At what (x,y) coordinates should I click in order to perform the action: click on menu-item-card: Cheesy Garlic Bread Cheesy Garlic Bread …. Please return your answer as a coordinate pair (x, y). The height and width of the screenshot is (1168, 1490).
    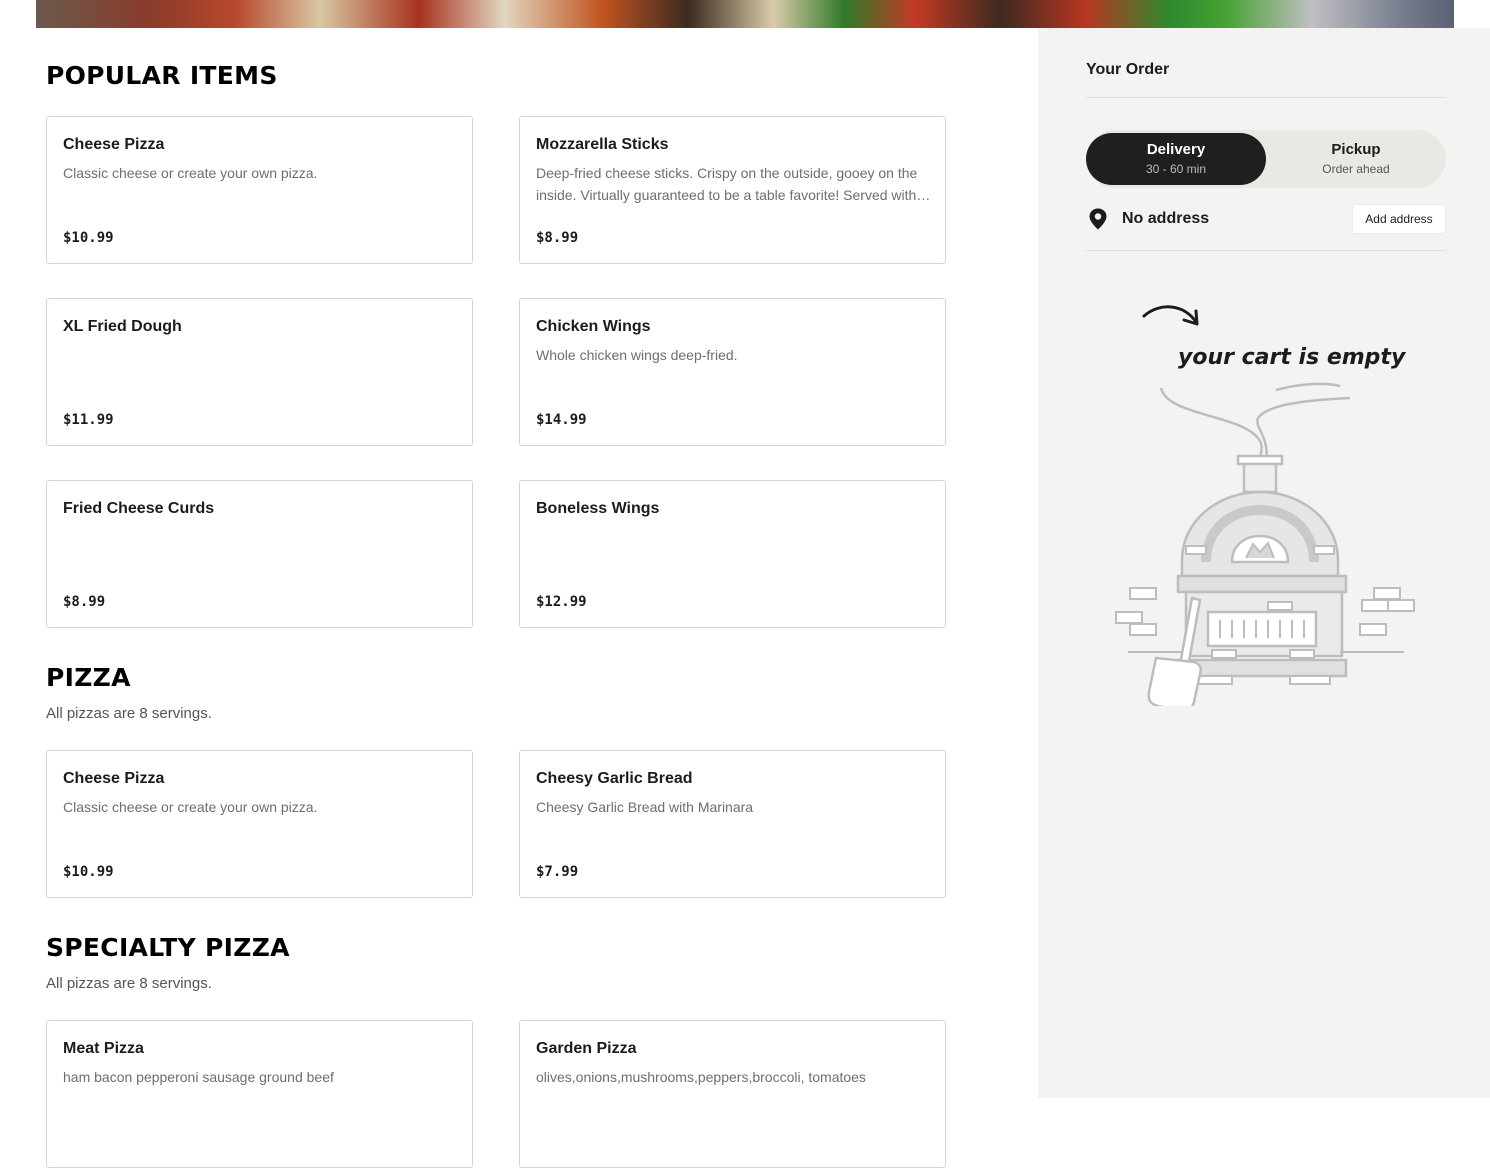
    Looking at the image, I should click on (732, 824).